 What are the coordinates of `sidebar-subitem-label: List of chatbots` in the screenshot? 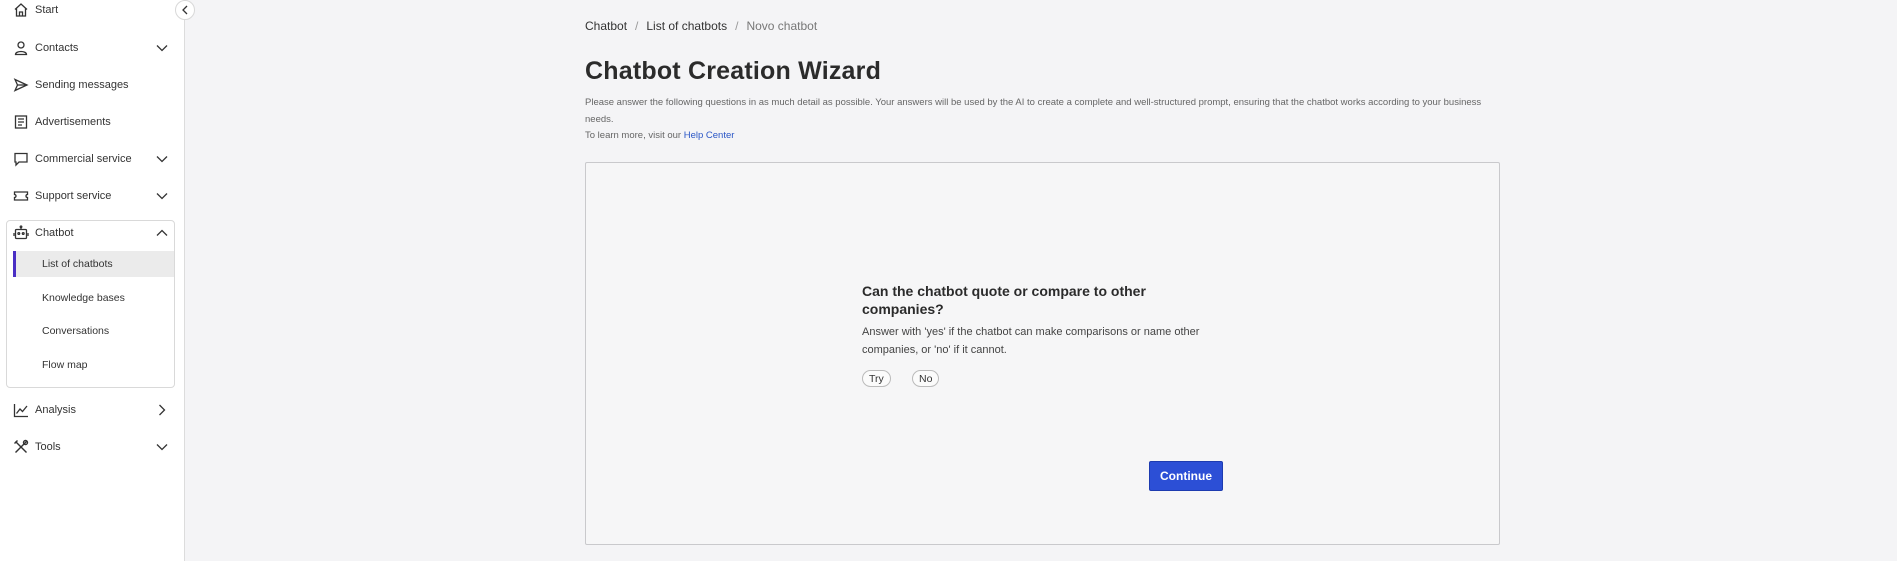 It's located at (77, 264).